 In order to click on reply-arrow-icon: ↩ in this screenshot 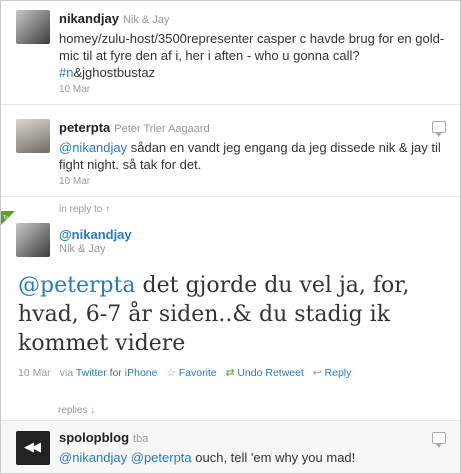, I will do `click(317, 373)`.